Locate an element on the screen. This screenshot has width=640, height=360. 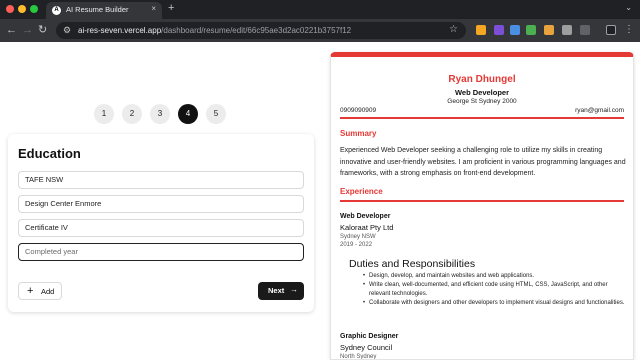
company-2: Sydney Council is located at coordinates (366, 347).